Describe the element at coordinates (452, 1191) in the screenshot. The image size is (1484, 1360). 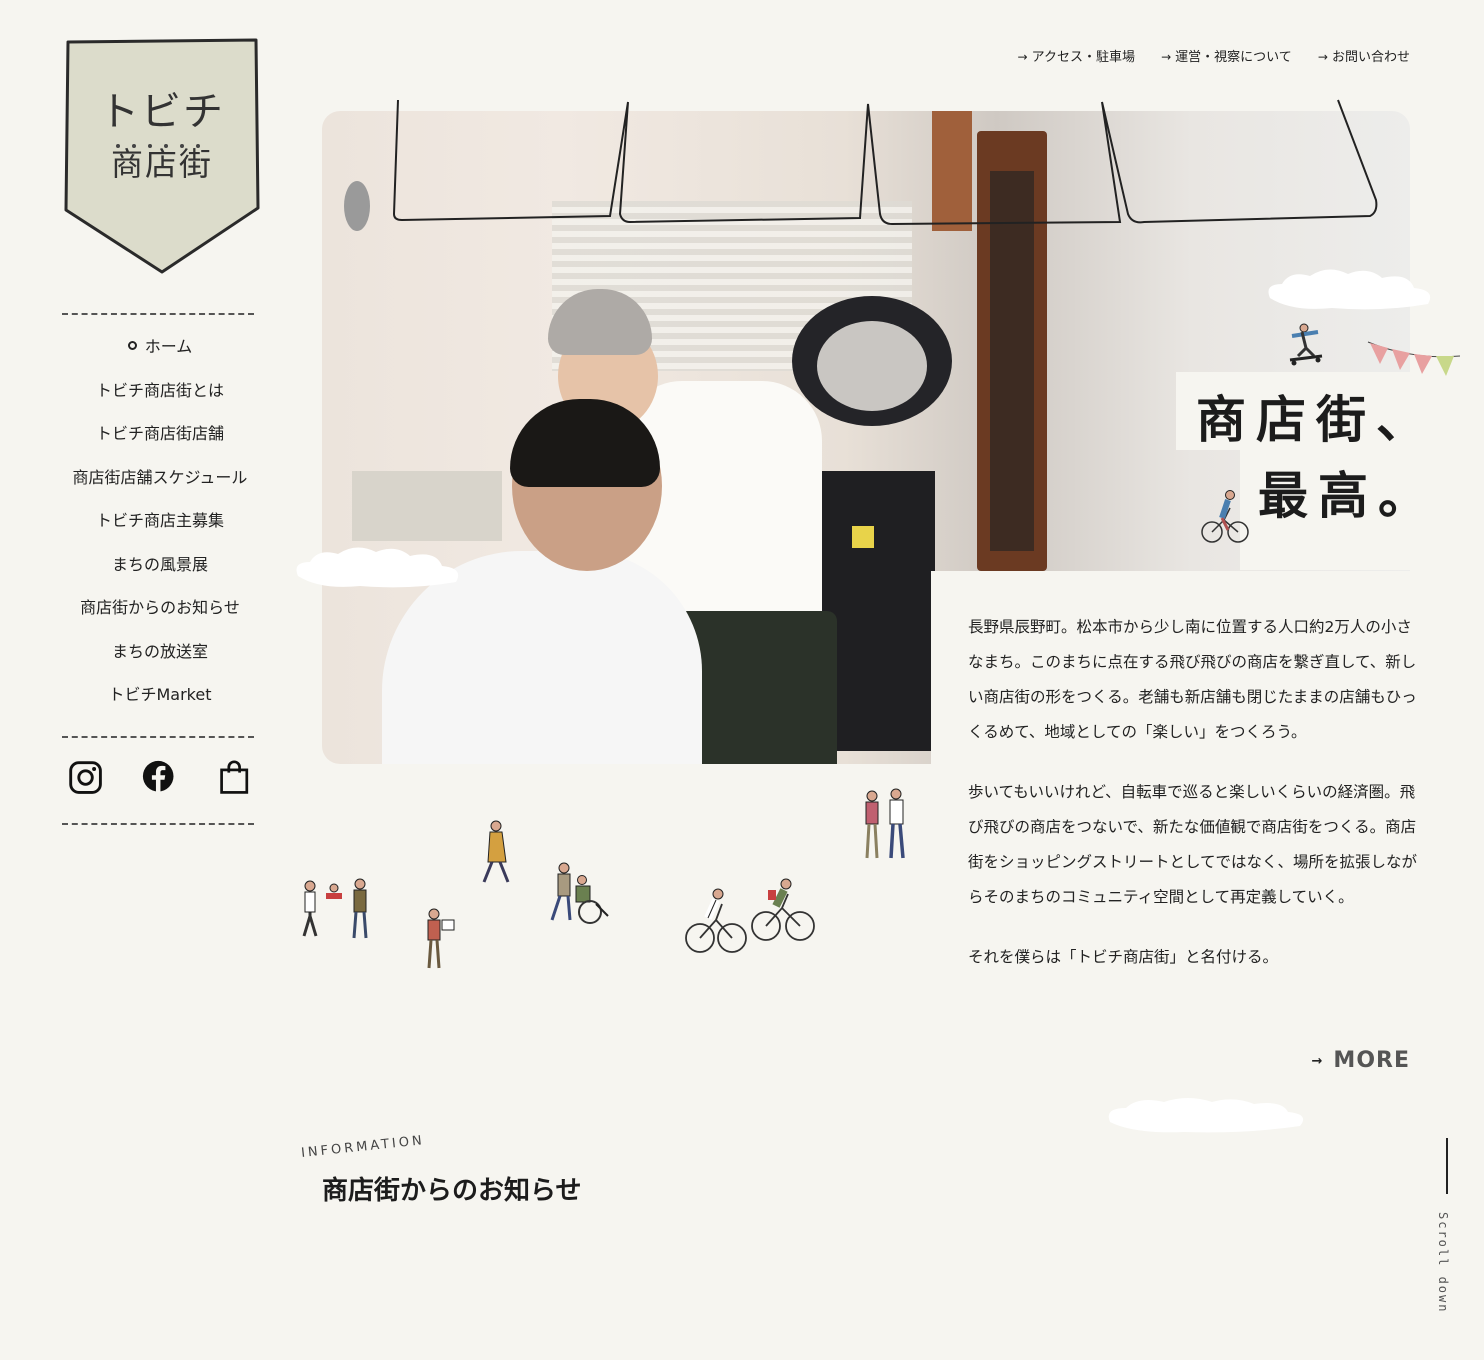
I see `section-title: 商店街からのお知らせ` at that location.